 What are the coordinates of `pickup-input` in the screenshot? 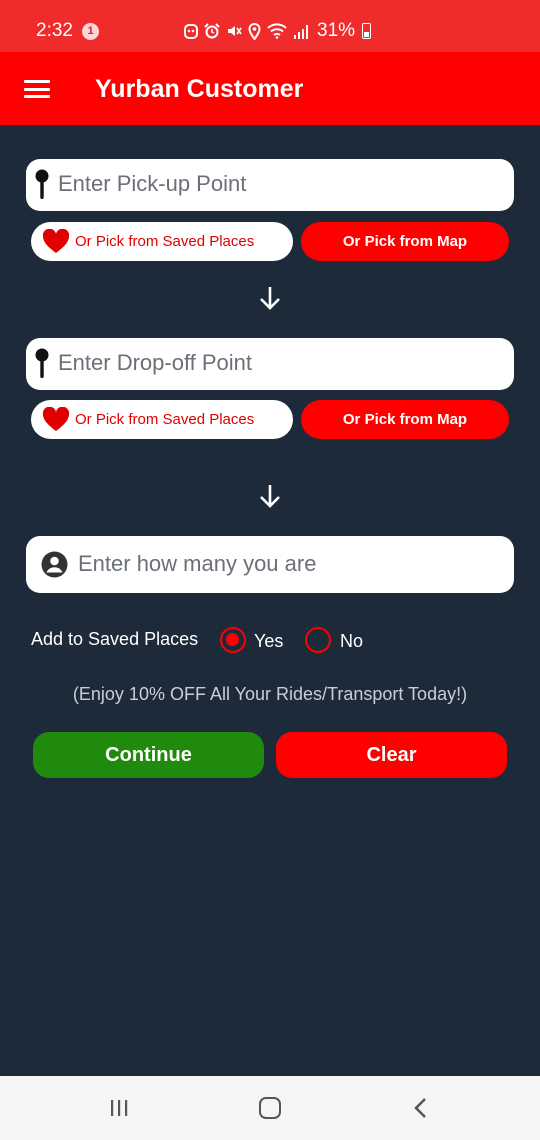 It's located at (278, 184).